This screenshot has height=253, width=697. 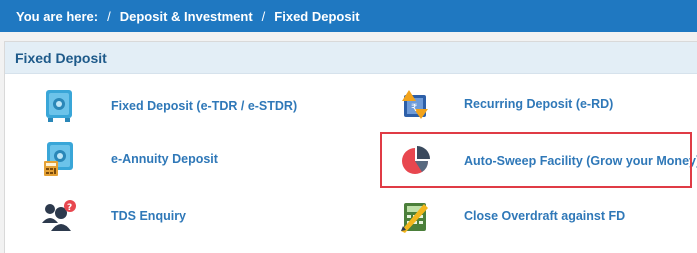 What do you see at coordinates (164, 159) in the screenshot?
I see `menu-item-label: e-Annuity Deposit` at bounding box center [164, 159].